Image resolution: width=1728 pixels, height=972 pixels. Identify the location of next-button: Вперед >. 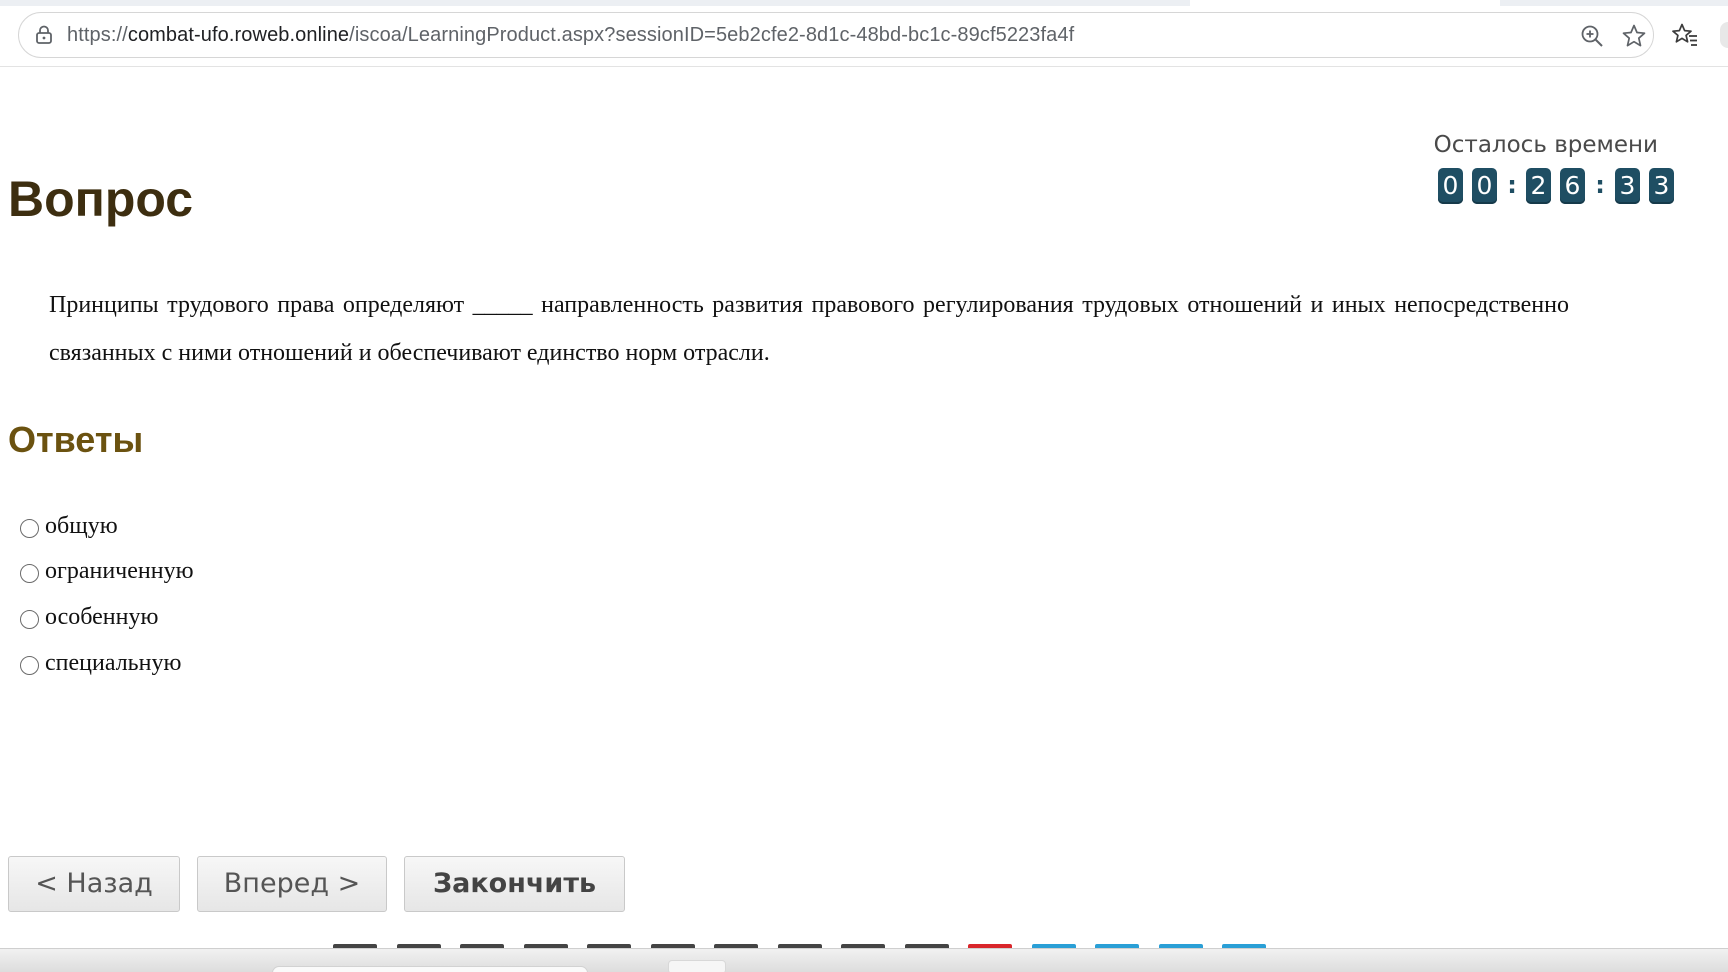
(292, 884).